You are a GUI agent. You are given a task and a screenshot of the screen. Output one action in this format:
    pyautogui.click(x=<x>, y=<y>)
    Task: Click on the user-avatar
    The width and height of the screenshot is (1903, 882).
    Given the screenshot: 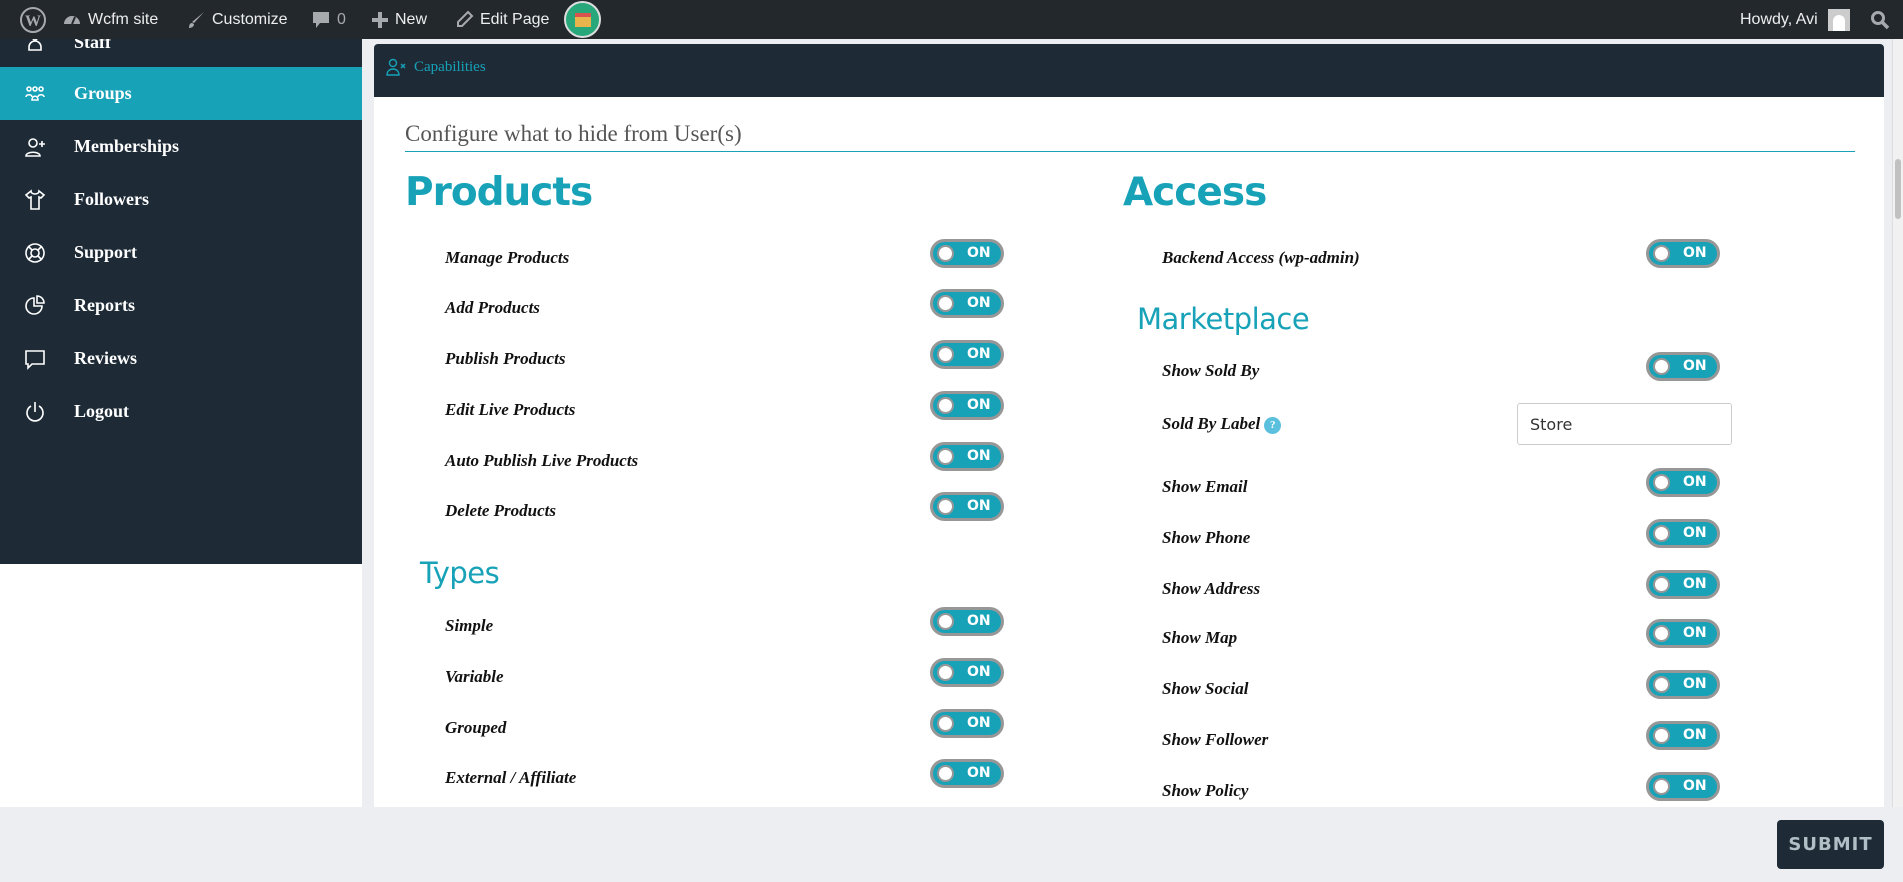 What is the action you would take?
    pyautogui.click(x=1838, y=19)
    